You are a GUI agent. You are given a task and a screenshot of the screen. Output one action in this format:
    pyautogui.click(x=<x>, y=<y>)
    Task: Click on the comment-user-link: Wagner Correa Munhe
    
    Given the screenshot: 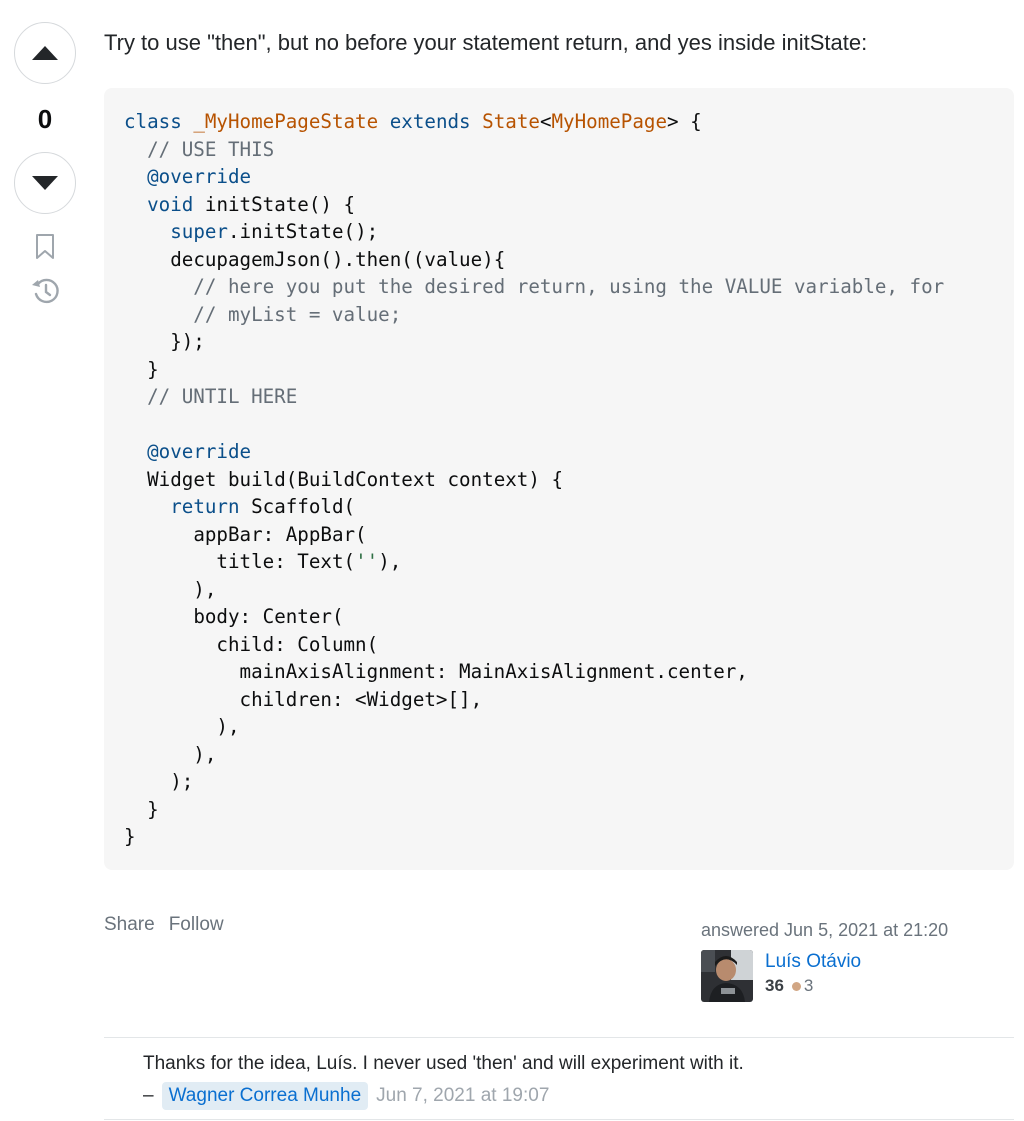 What is the action you would take?
    pyautogui.click(x=265, y=1096)
    